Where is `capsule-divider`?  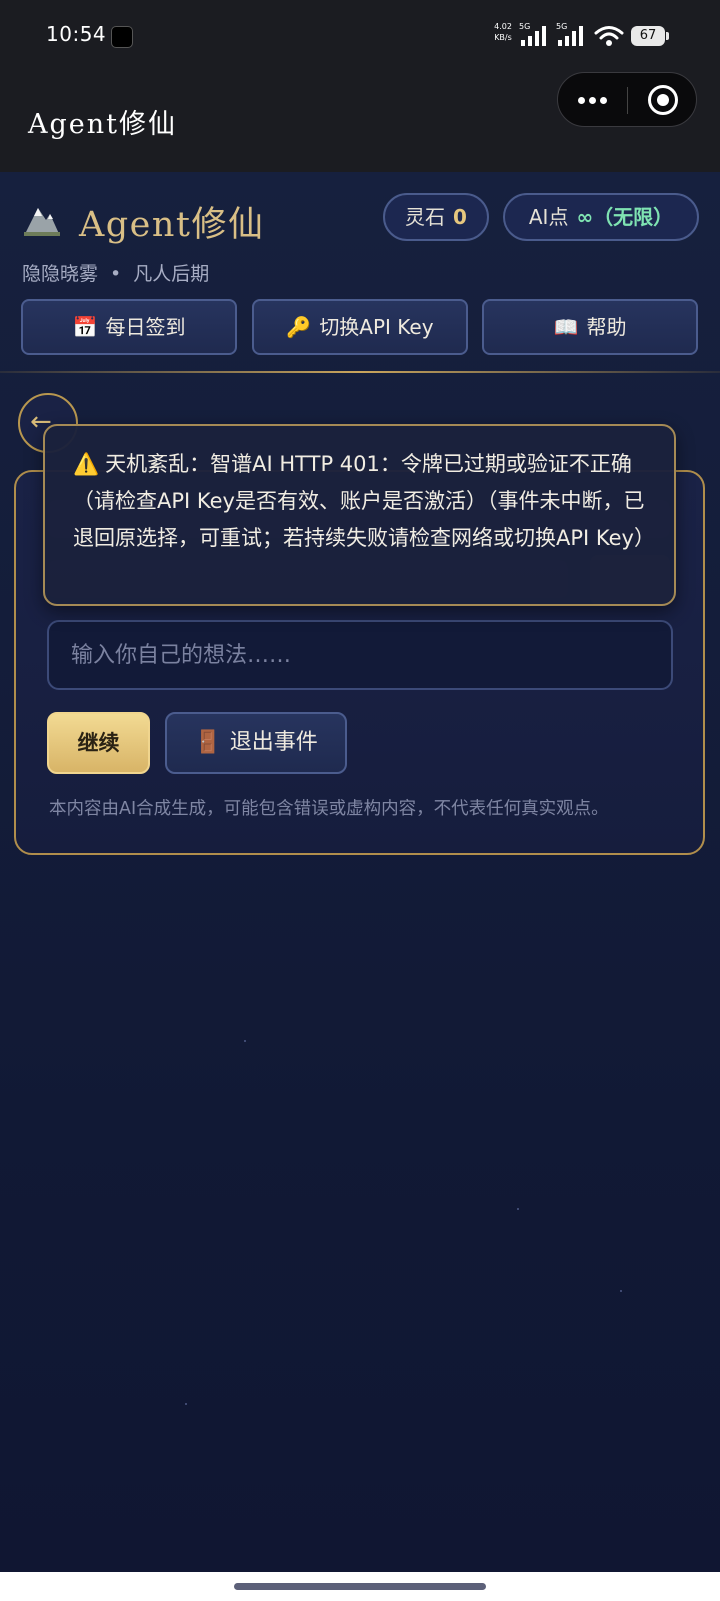 capsule-divider is located at coordinates (627, 100).